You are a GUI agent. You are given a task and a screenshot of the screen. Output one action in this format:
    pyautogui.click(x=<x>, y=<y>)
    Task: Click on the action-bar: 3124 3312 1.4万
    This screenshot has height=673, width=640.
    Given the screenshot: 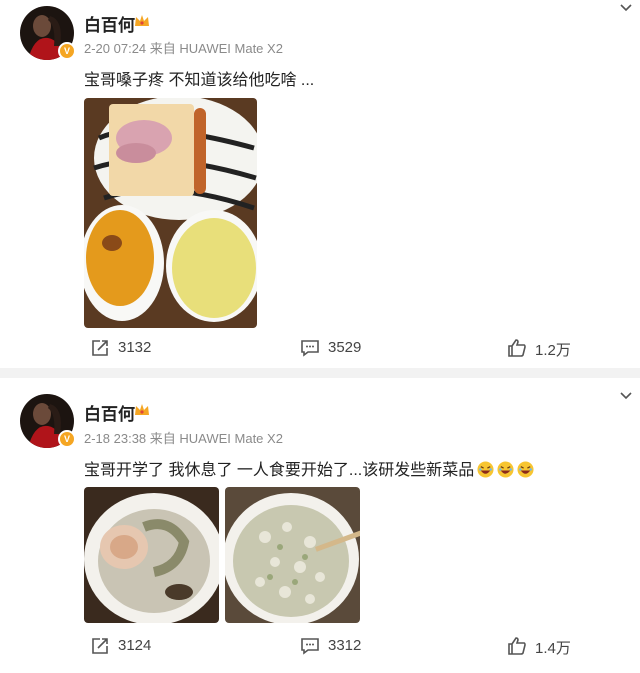 What is the action you would take?
    pyautogui.click(x=320, y=646)
    